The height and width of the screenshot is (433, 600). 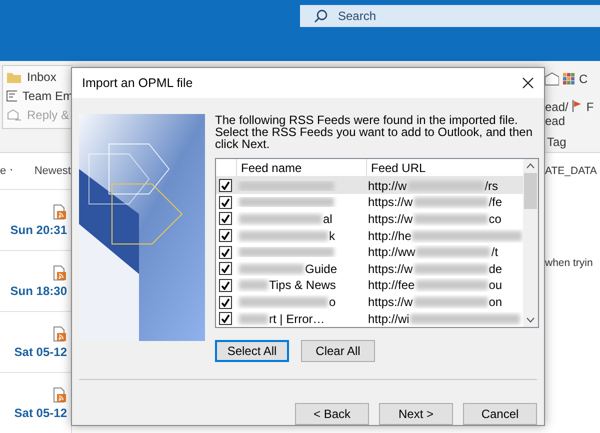 I want to click on message-time: Sun 18:30, so click(x=38, y=291).